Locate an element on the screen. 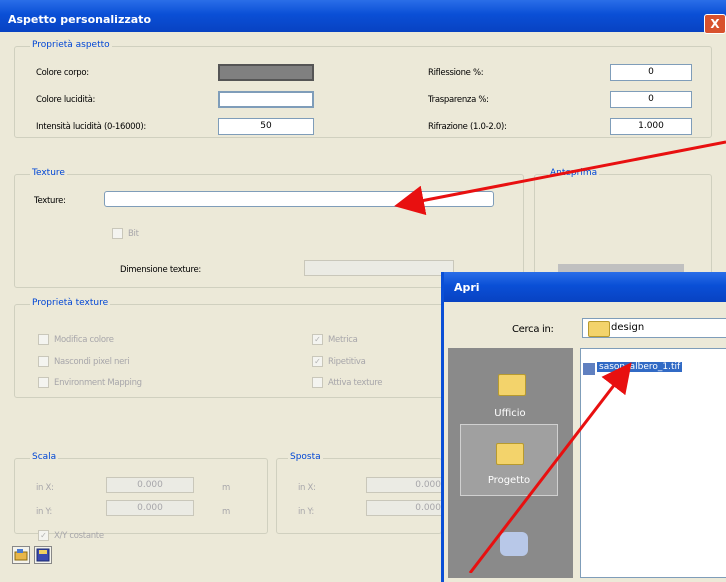 This screenshot has width=726, height=582. arrow-to-file is located at coordinates (550, 467).